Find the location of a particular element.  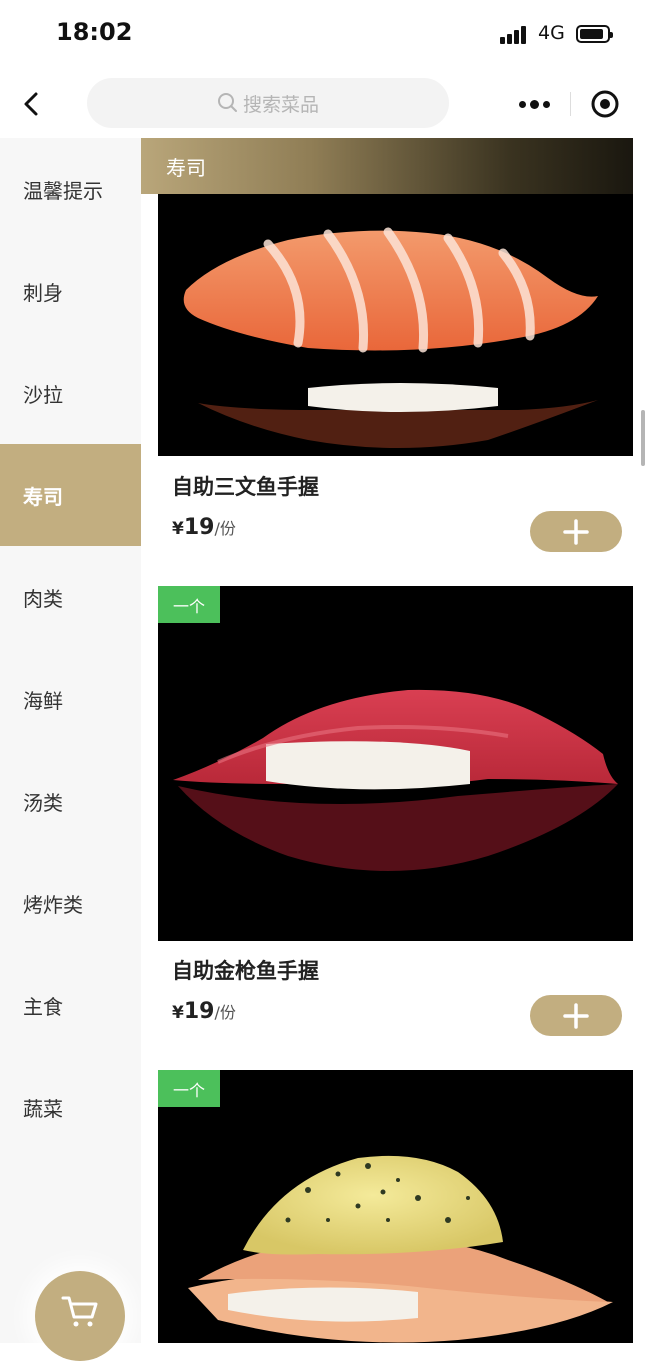

scrollbar is located at coordinates (643, 438).